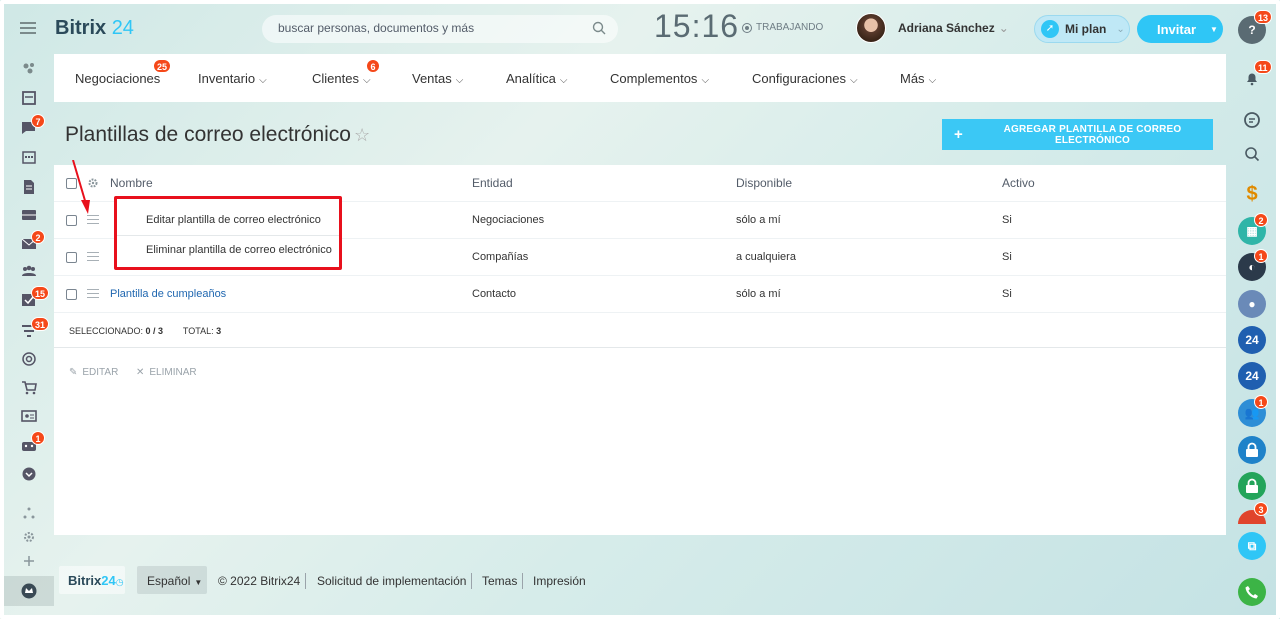 This screenshot has width=1280, height=619. I want to click on nav-label: Inventario, so click(227, 78).